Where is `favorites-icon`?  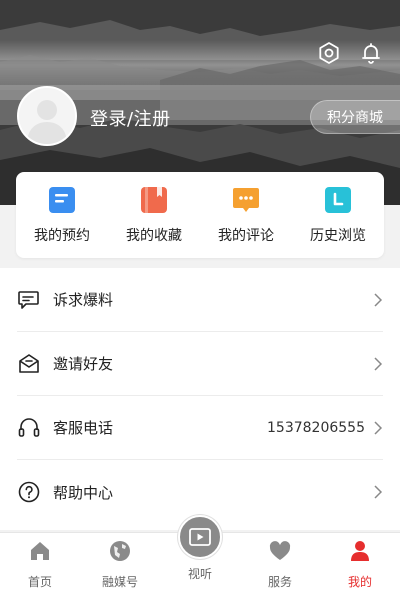 favorites-icon is located at coordinates (154, 200).